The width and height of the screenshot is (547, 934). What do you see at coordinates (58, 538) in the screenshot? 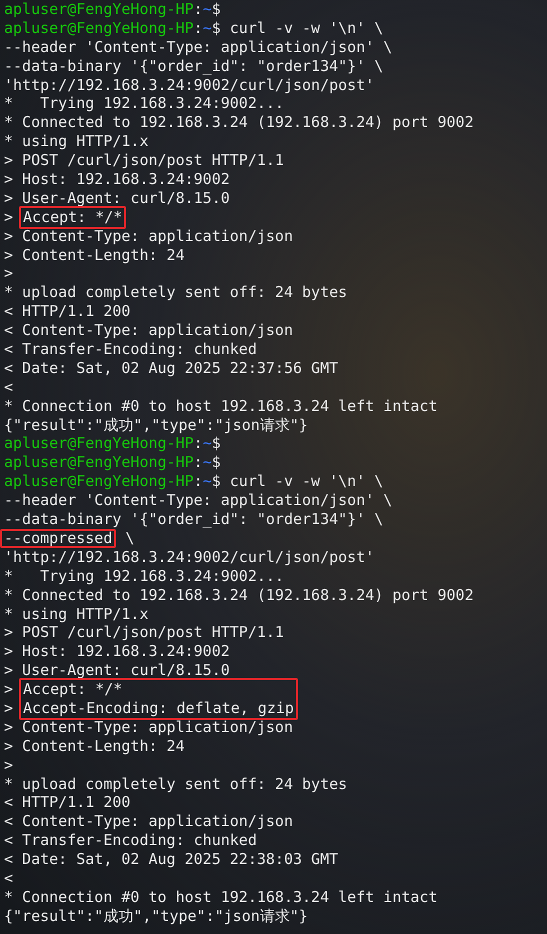
I see `highlighted-text: --compressed` at bounding box center [58, 538].